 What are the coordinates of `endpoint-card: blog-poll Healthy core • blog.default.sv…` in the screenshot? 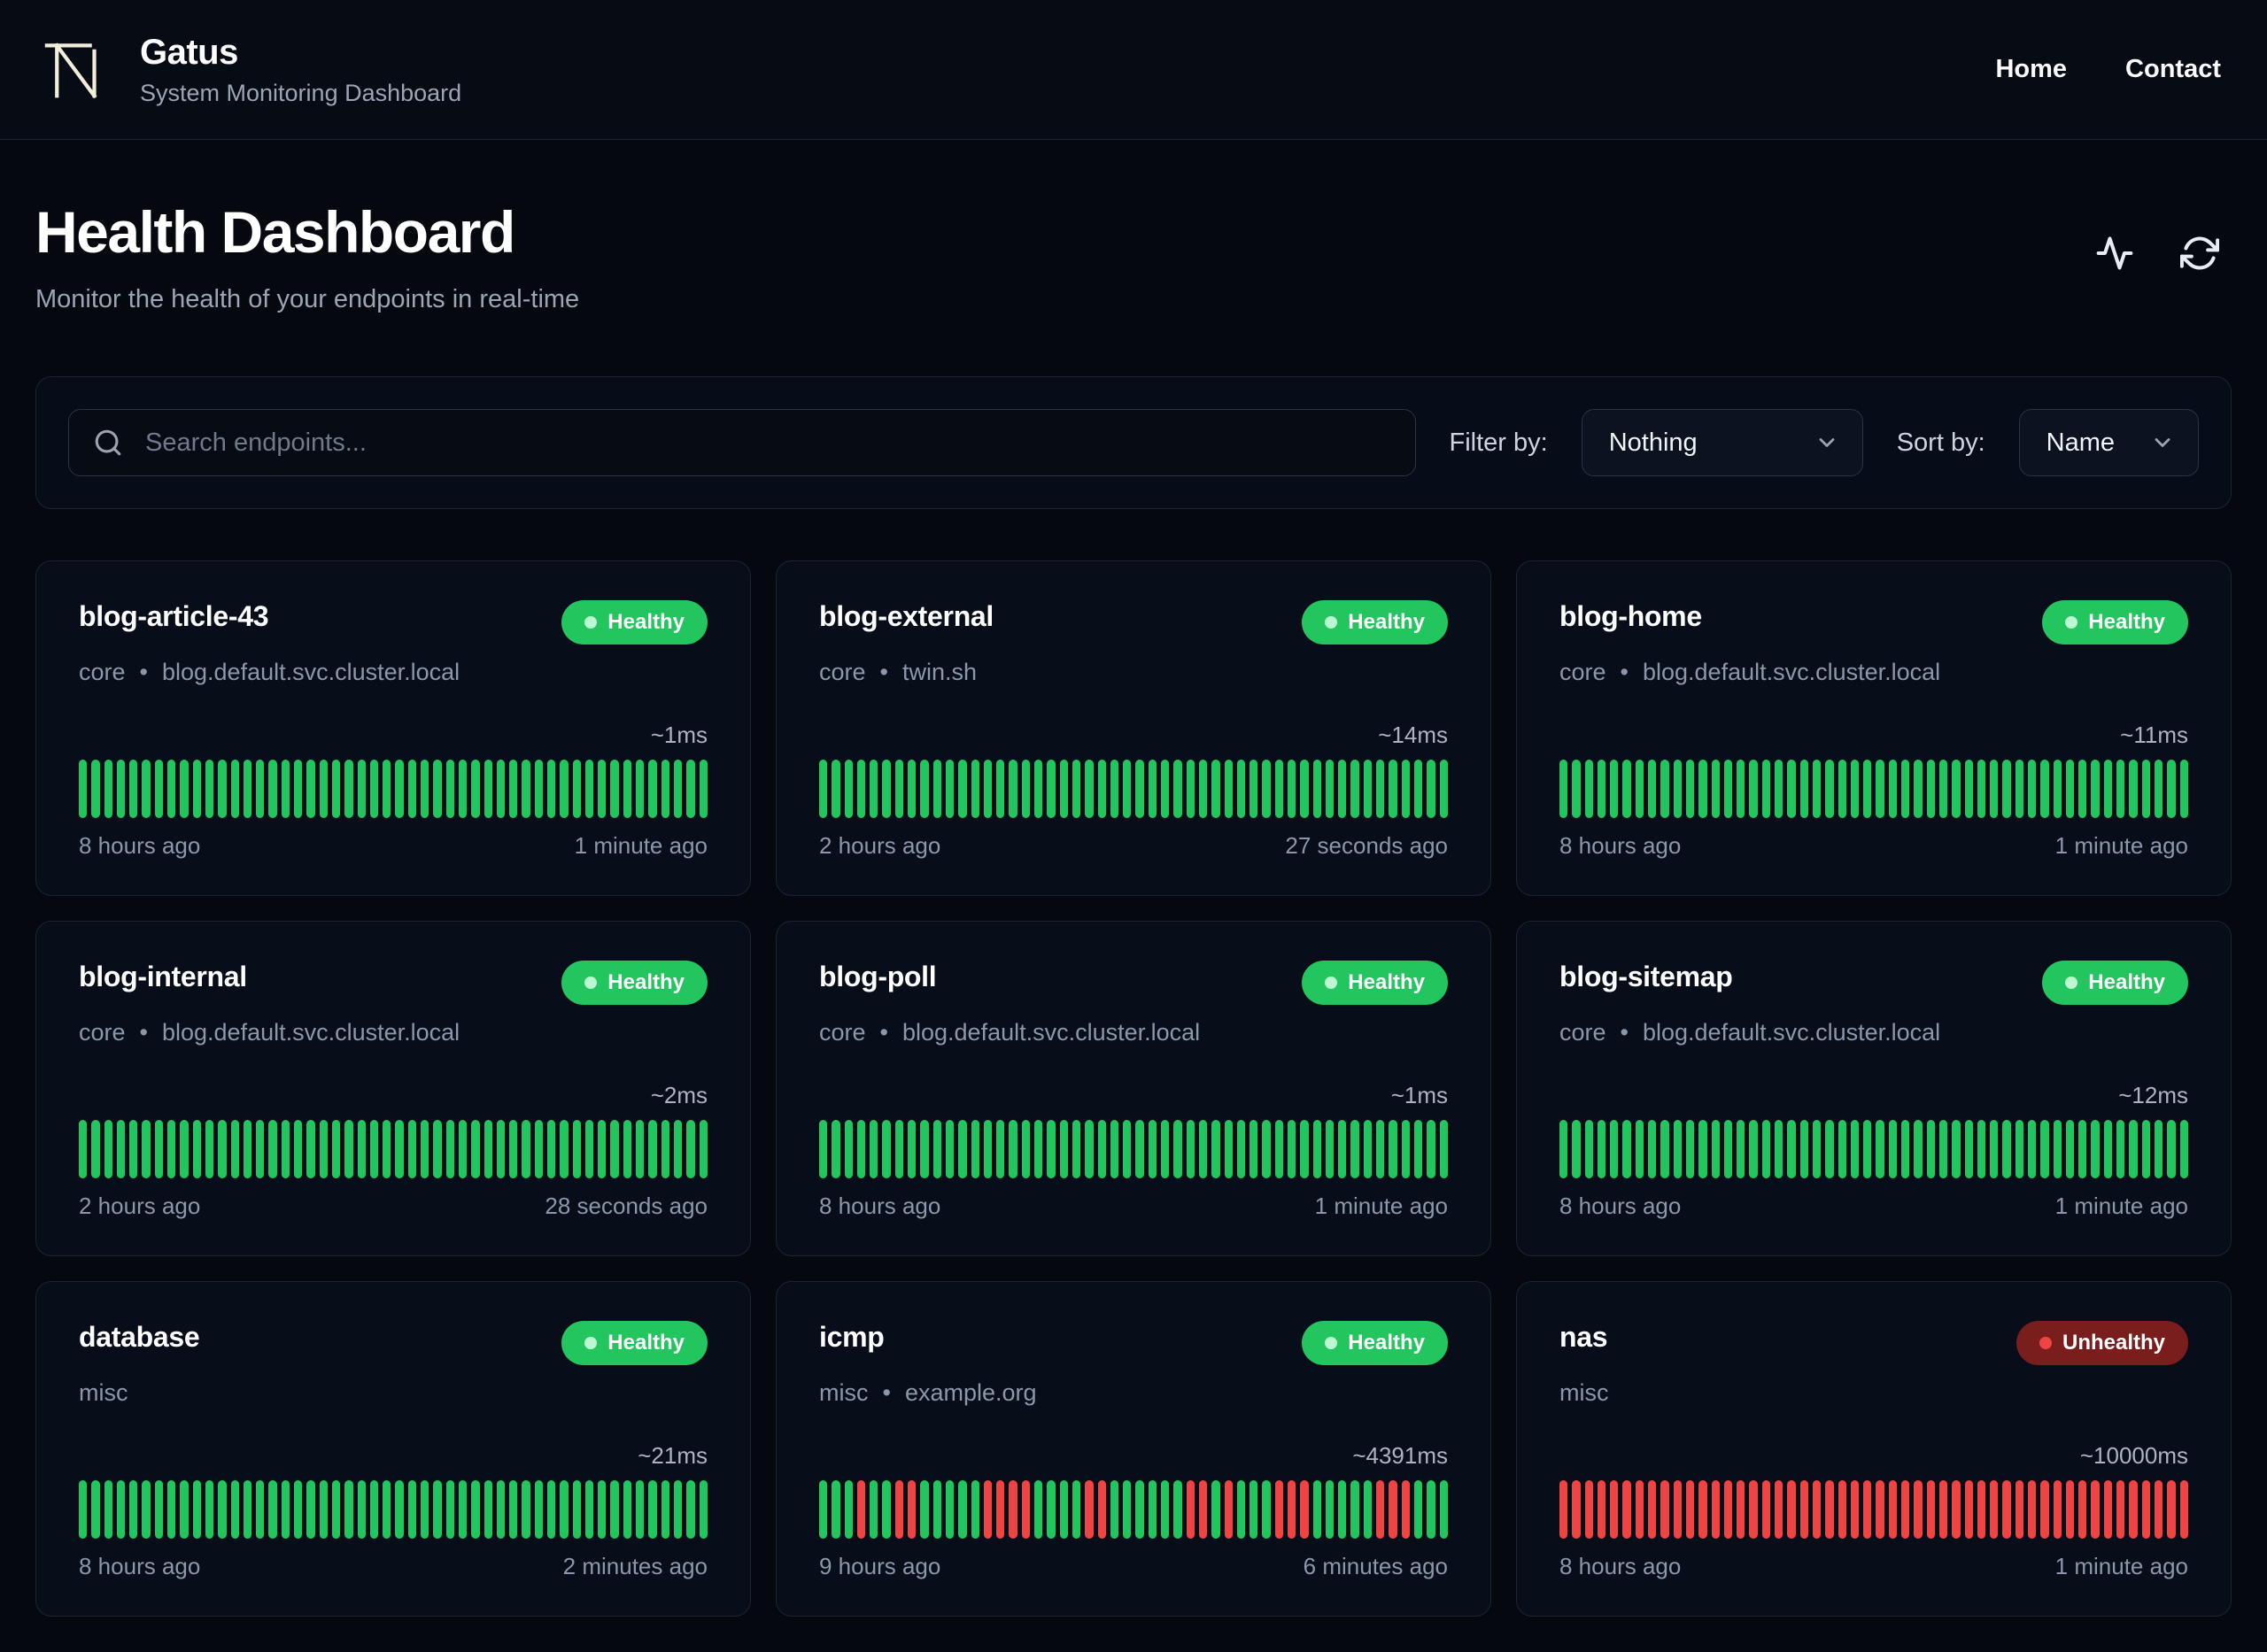 It's located at (1133, 1088).